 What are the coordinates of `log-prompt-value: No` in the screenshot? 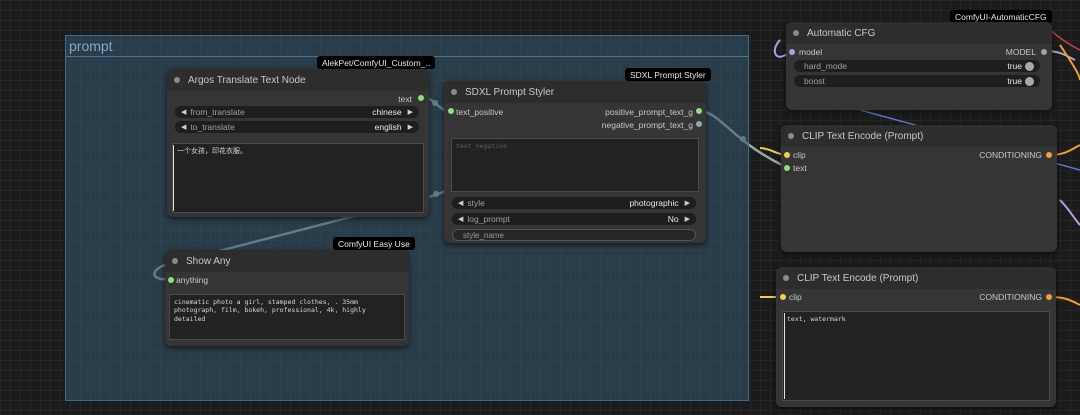 It's located at (673, 219).